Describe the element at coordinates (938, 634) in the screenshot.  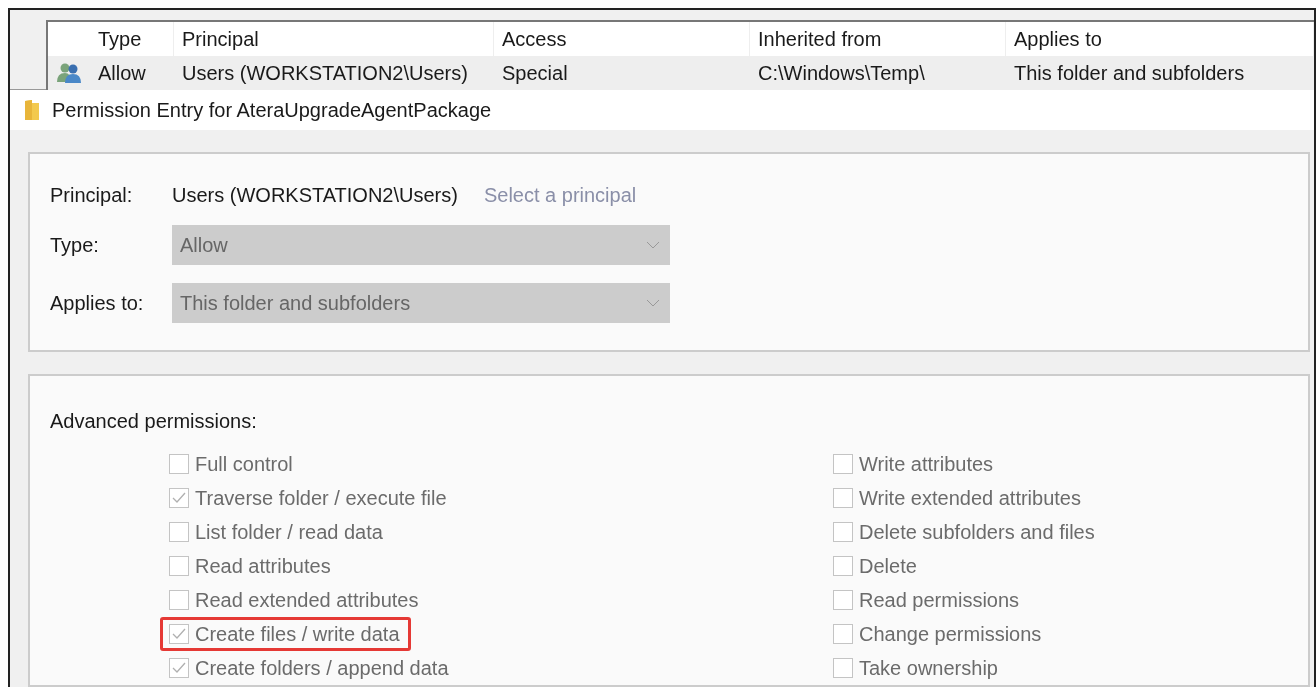
I see `permission-checkbox: Change permissions` at that location.